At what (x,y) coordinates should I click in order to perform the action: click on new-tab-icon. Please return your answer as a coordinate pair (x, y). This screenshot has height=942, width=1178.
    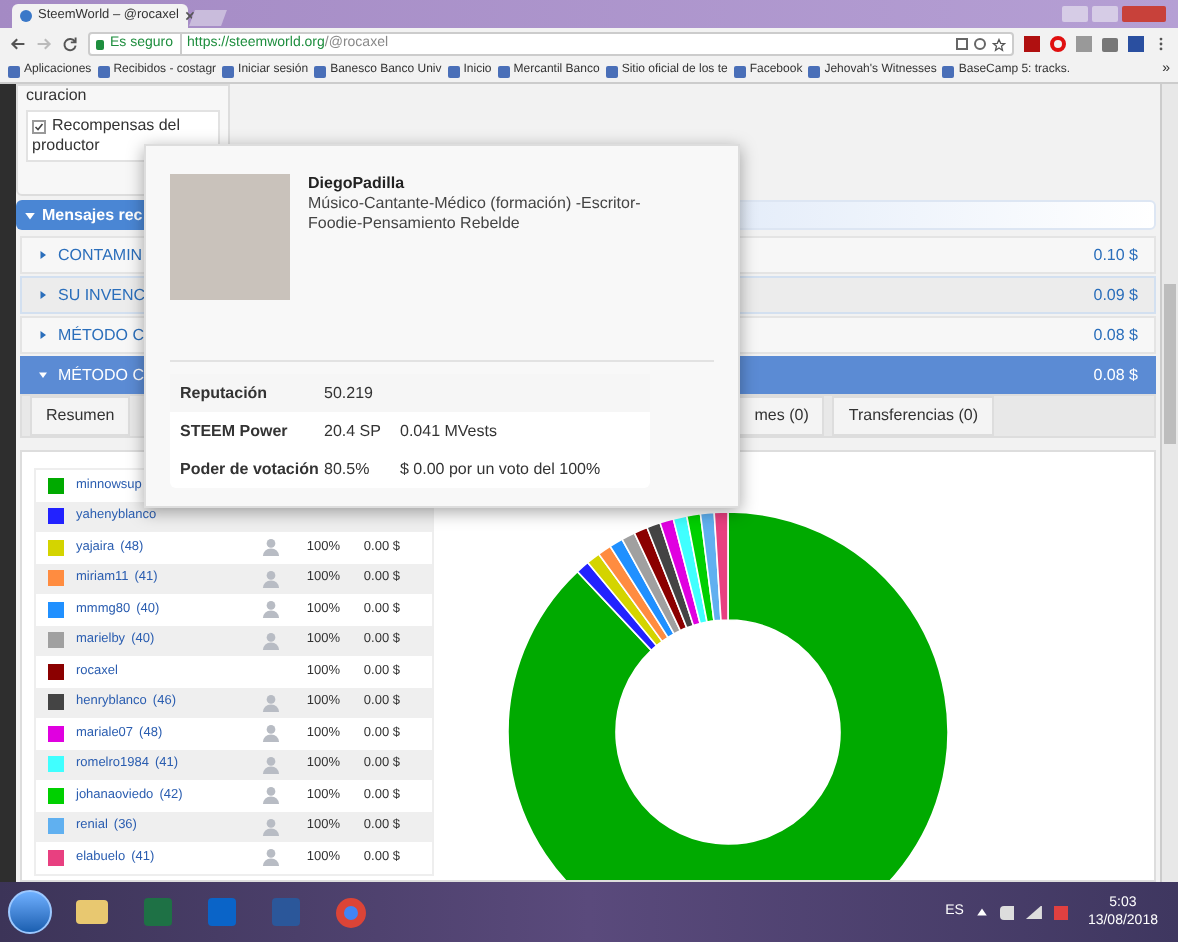
    Looking at the image, I should click on (208, 18).